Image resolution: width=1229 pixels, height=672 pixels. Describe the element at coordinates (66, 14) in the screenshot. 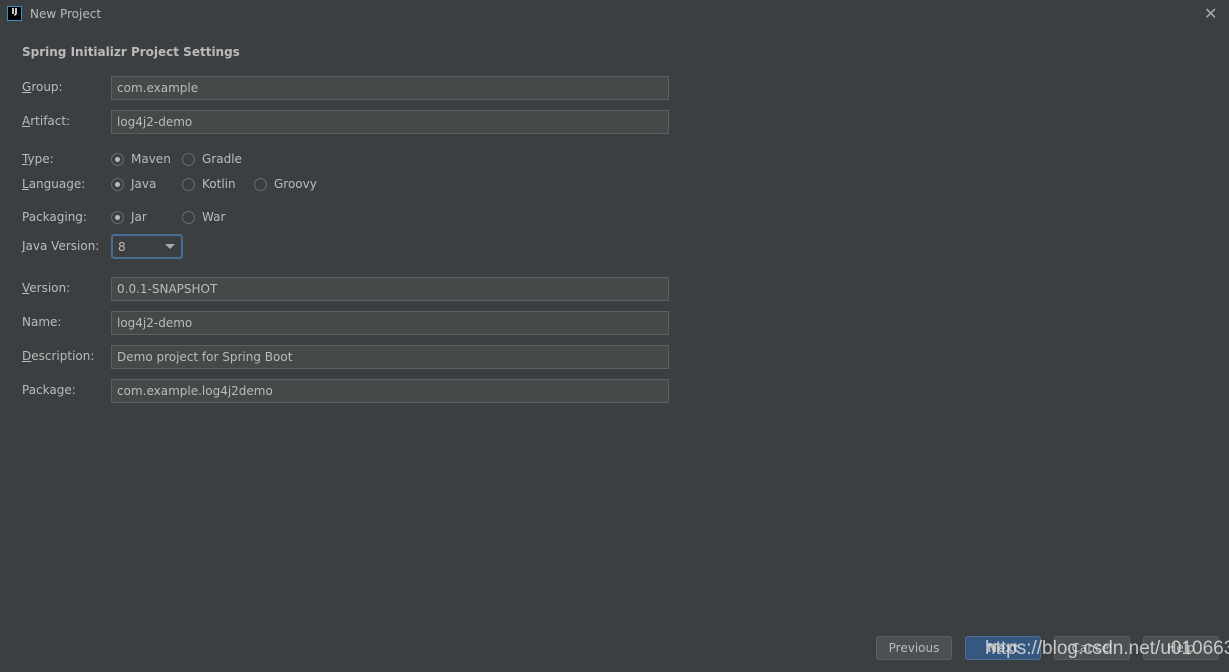

I see `window-title: New Project` at that location.